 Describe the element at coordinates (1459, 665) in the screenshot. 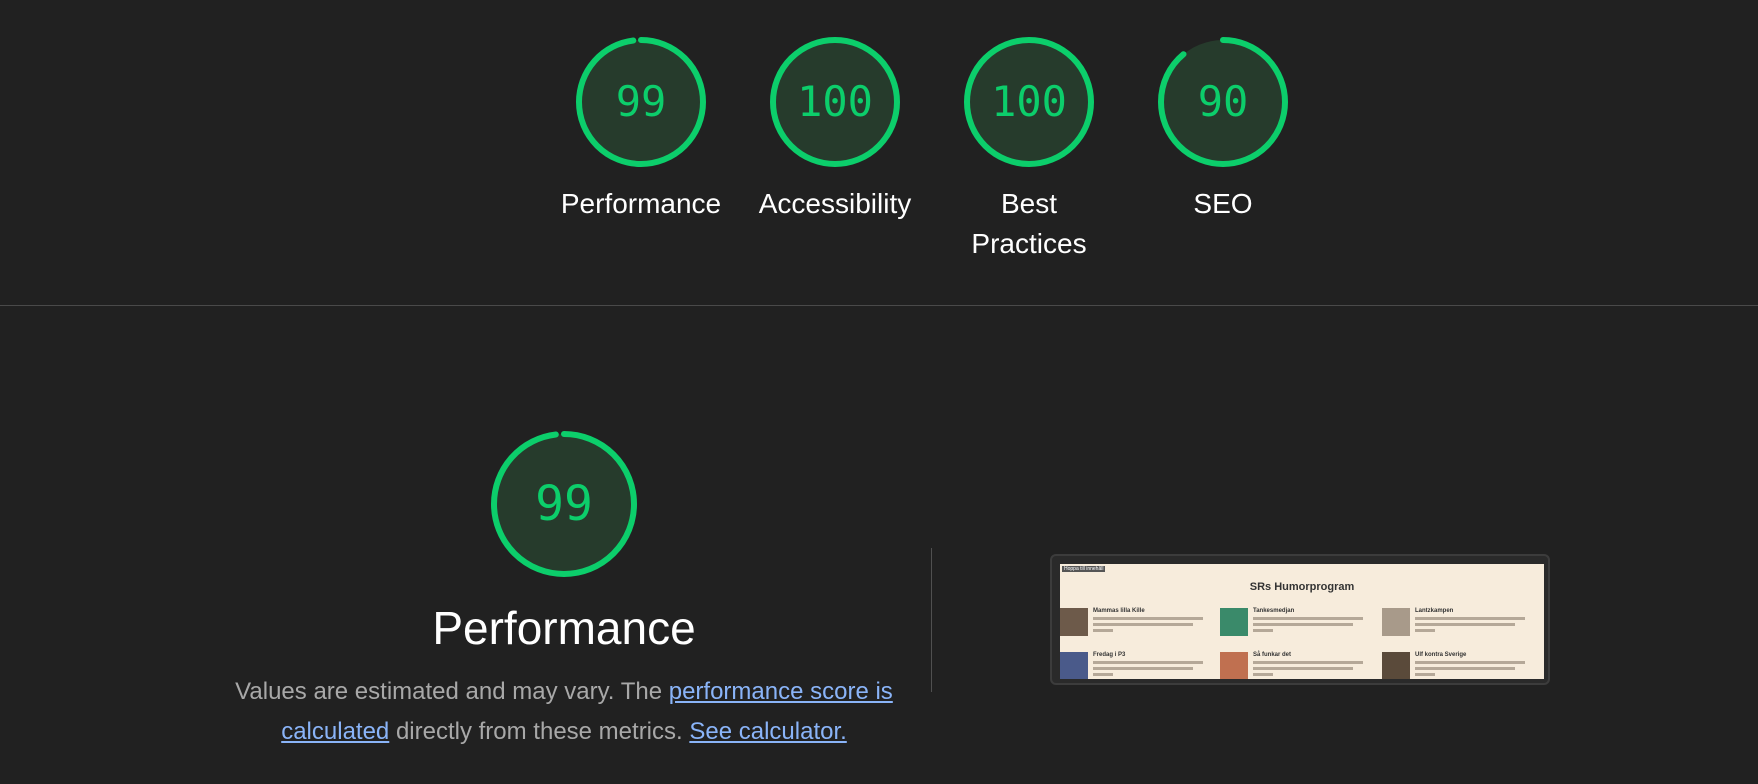

I see `screenshot-program-item: Ulf kontra Sverige` at that location.